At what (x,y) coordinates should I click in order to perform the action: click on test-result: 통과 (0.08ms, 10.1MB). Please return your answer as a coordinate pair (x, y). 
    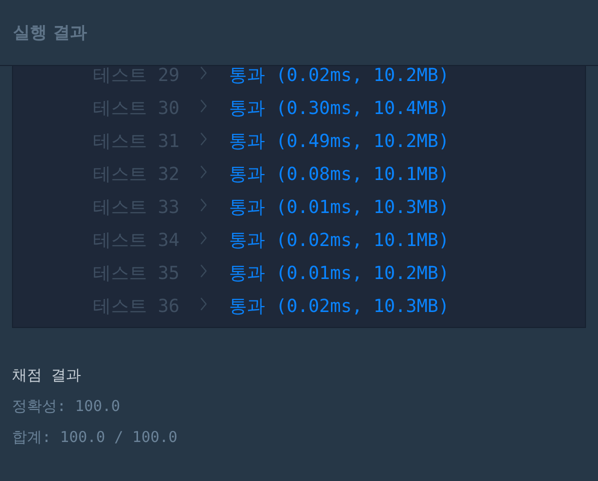
    Looking at the image, I should click on (339, 174).